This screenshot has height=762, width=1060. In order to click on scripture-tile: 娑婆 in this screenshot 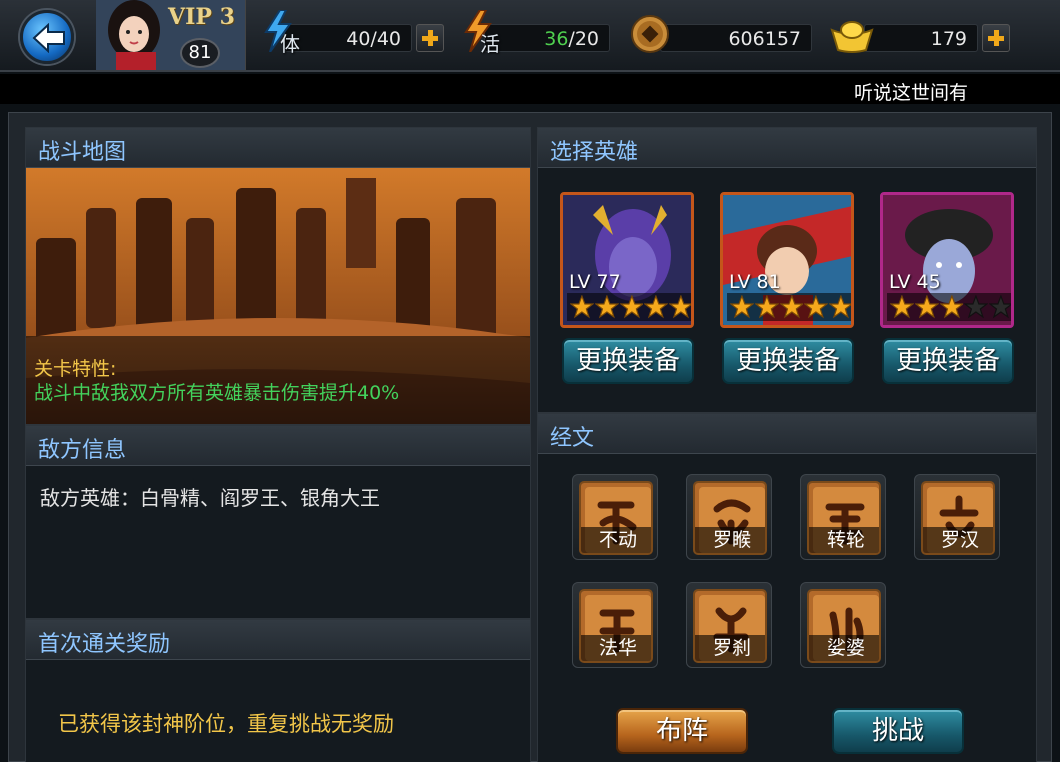, I will do `click(844, 626)`.